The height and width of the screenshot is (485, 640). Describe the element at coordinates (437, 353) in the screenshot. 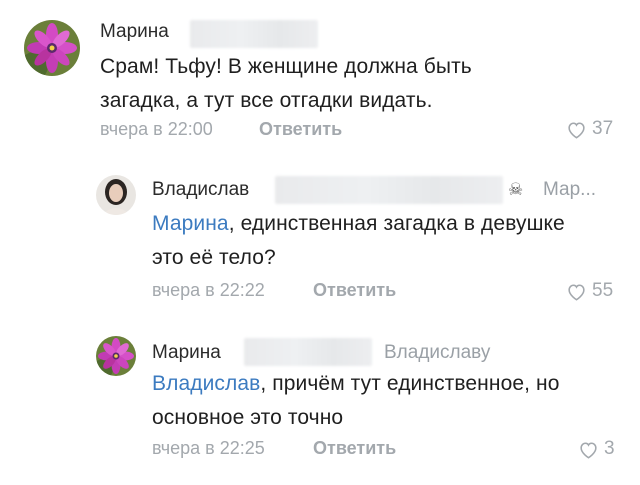

I see `reply-to-user: Владиславу` at that location.